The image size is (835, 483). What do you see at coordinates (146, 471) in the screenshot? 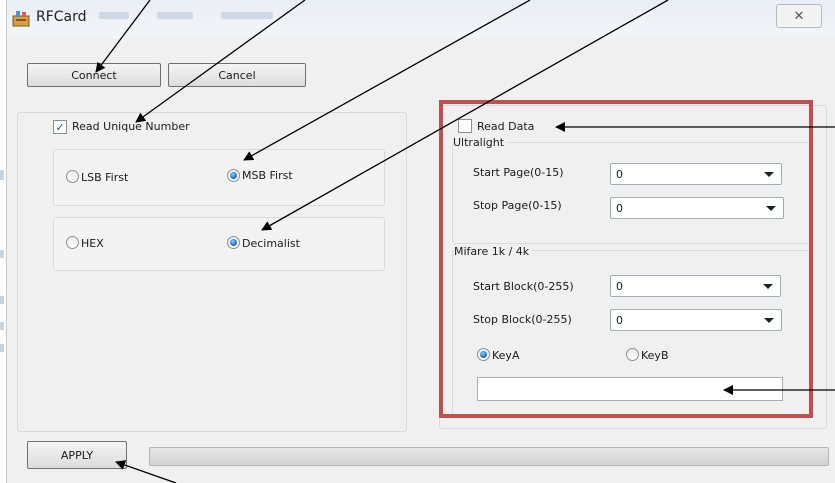
I see `arrow-to-apply` at bounding box center [146, 471].